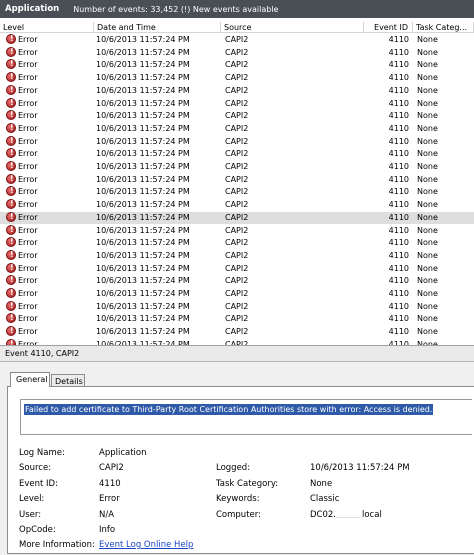 The width and height of the screenshot is (474, 555). What do you see at coordinates (111, 468) in the screenshot?
I see `source-value: CAPI2` at bounding box center [111, 468].